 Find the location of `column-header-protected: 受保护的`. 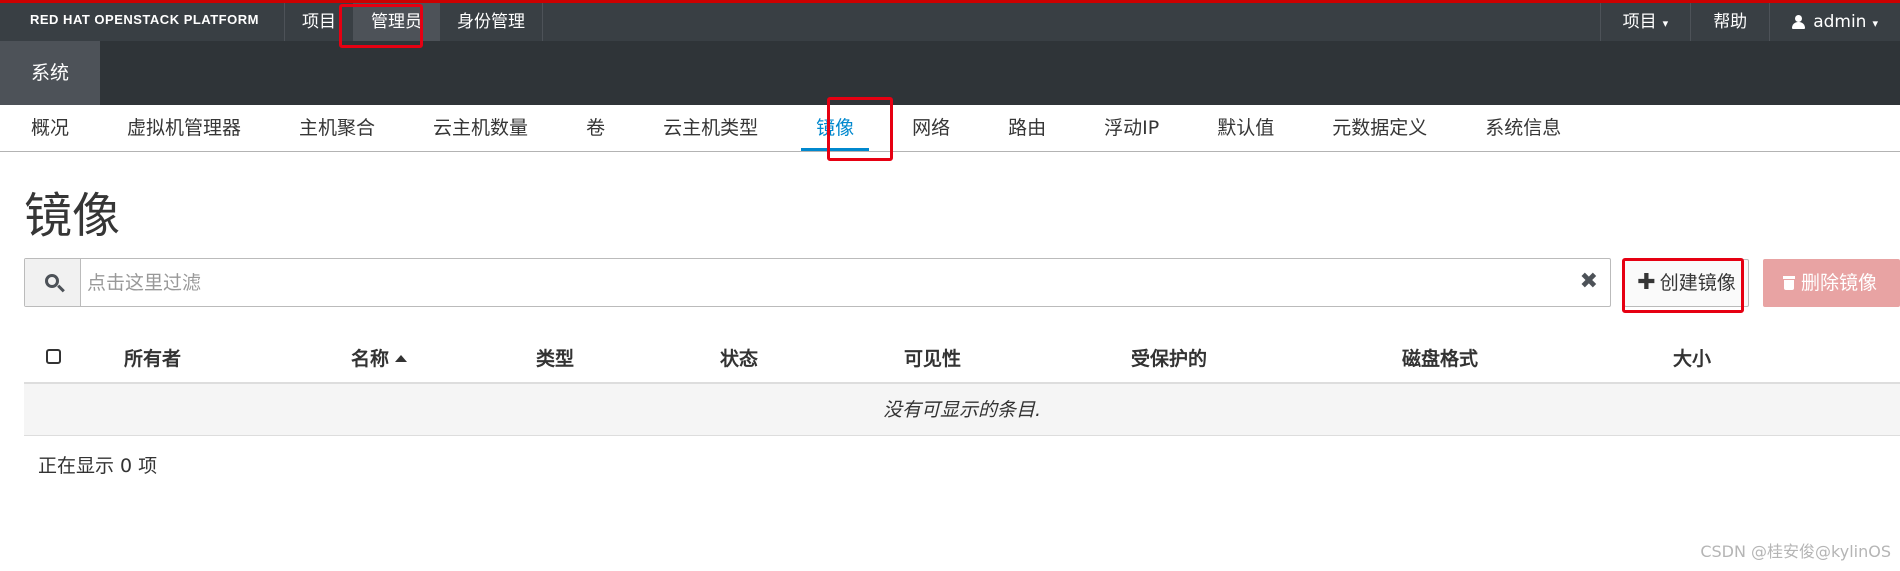

column-header-protected: 受保护的 is located at coordinates (1169, 357).